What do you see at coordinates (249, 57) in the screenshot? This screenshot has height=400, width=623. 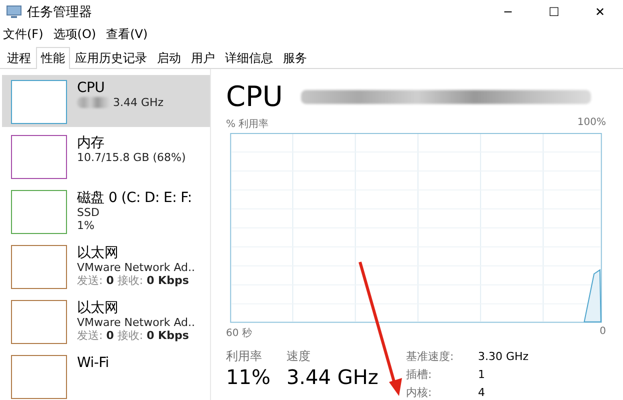 I see `tab: 详细信息` at bounding box center [249, 57].